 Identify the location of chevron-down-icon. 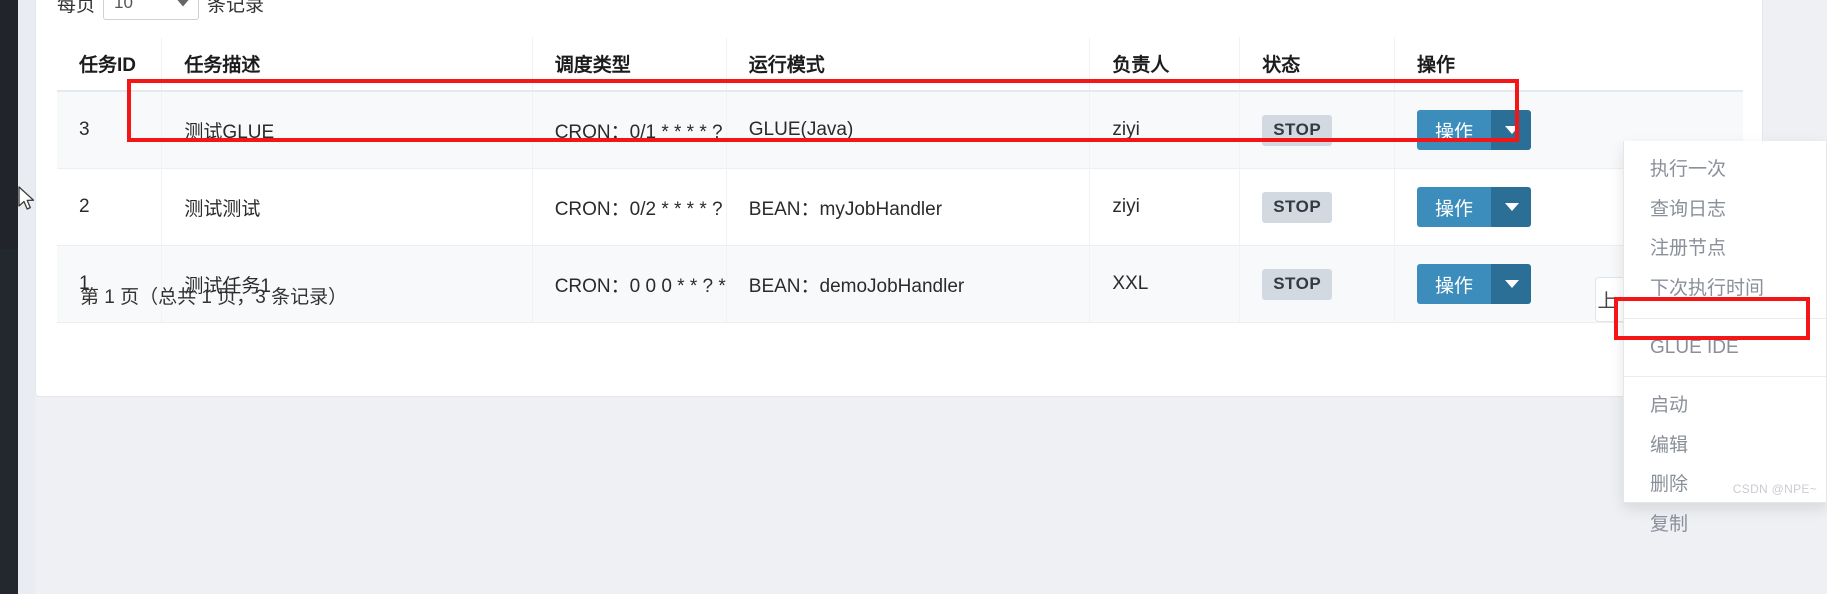
(183, 3).